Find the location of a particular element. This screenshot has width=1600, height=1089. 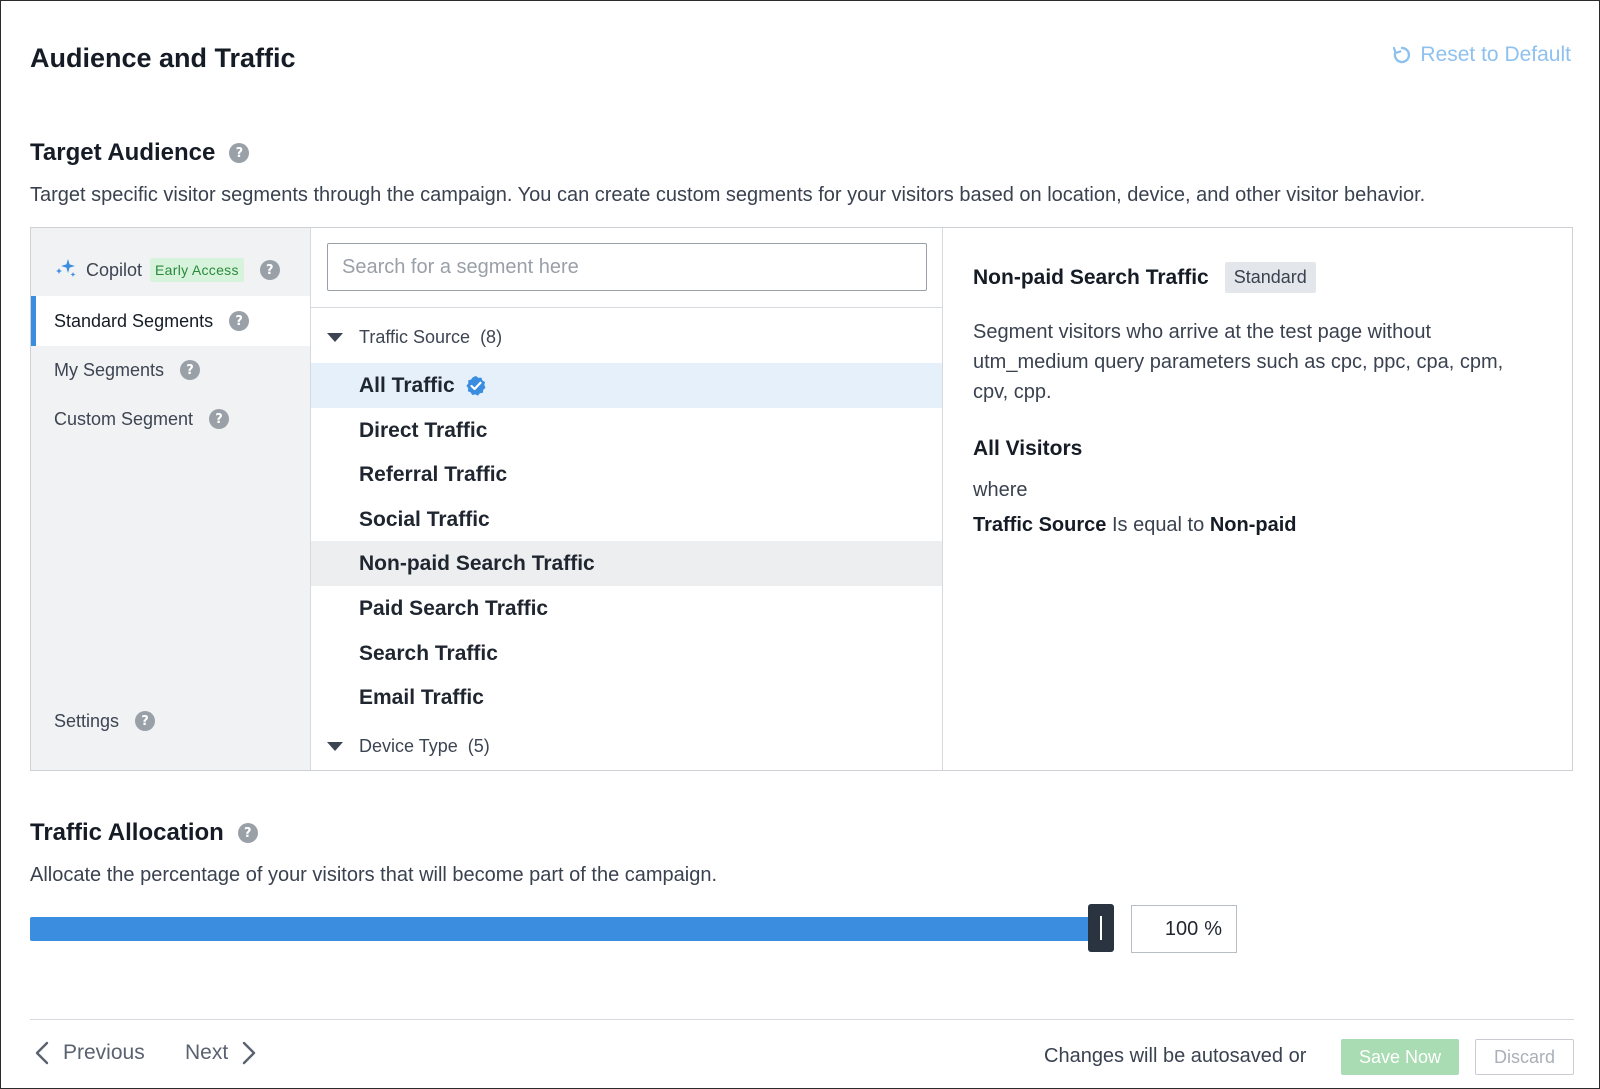

segment-item-social-traffic: Social Traffic is located at coordinates (626, 519).